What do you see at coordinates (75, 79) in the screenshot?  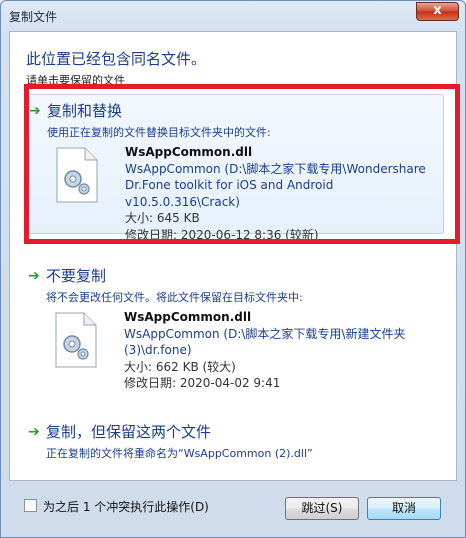 I see `conflict-subheading: 请单击要保留的文件` at bounding box center [75, 79].